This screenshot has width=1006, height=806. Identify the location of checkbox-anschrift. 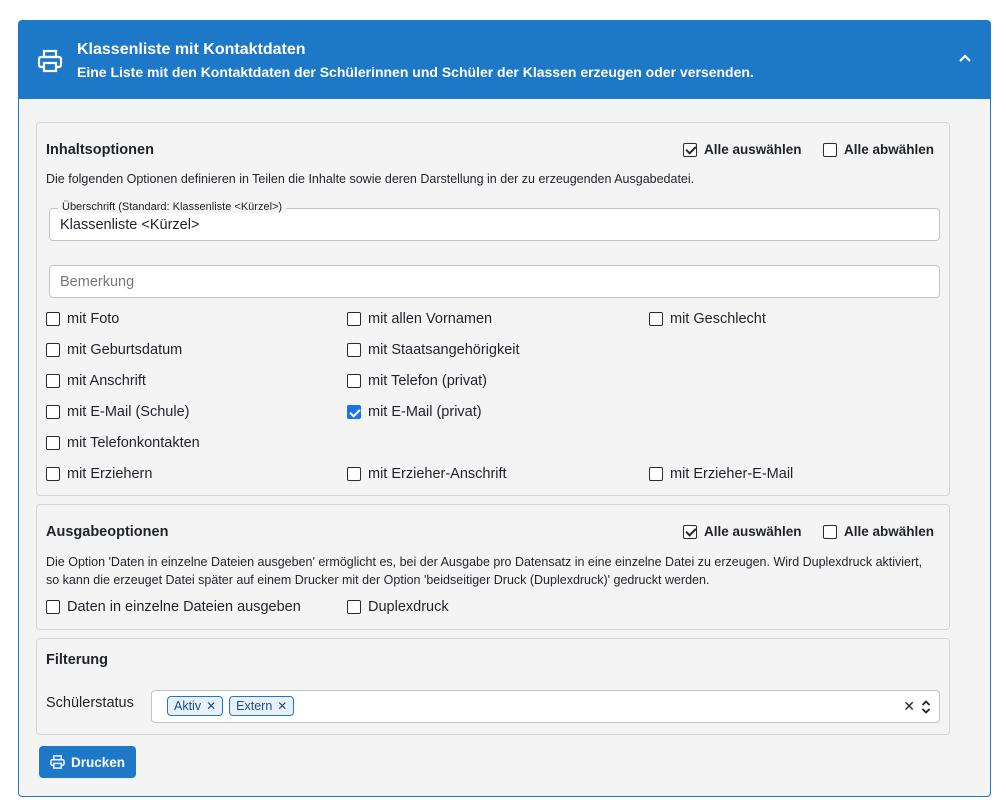
(53, 381).